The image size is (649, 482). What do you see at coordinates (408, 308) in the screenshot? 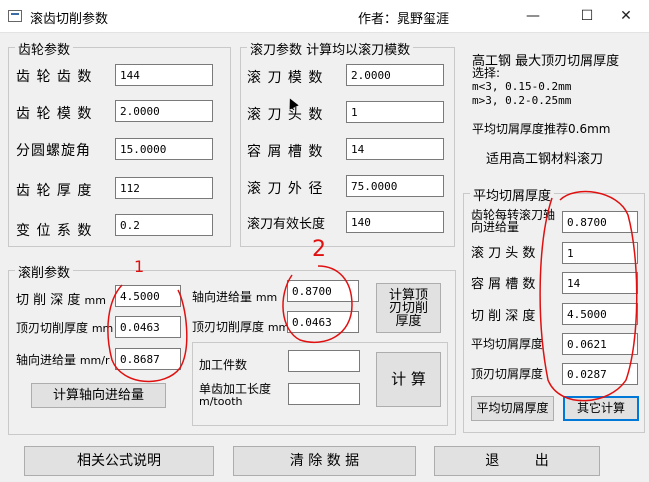
I see `calc-top-chip-button: 计算顶刃切削厚度` at bounding box center [408, 308].